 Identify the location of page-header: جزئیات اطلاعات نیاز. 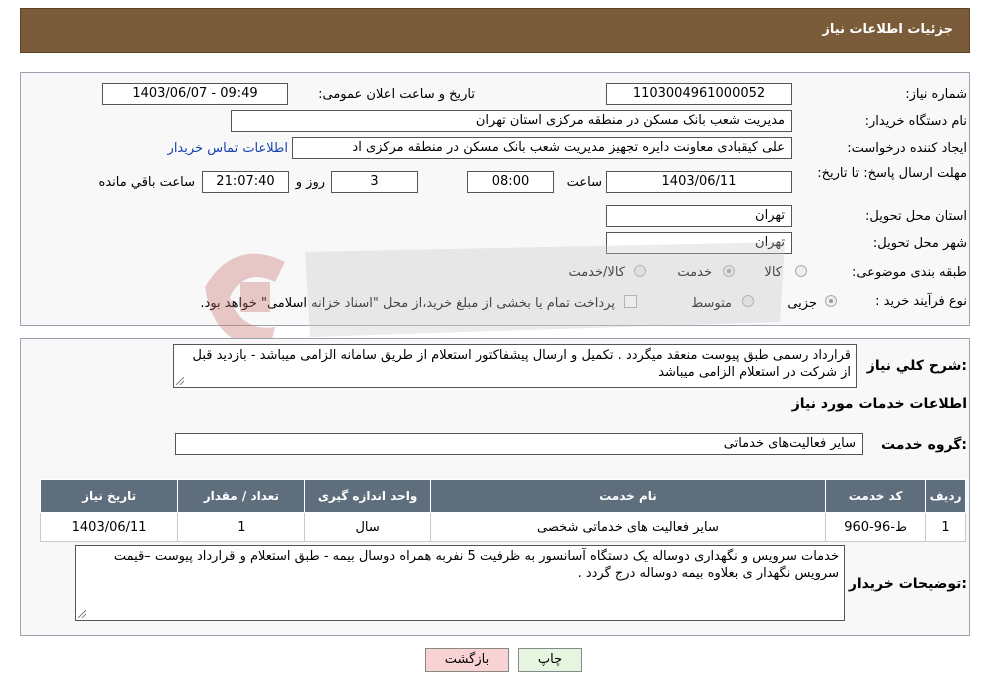
(495, 30).